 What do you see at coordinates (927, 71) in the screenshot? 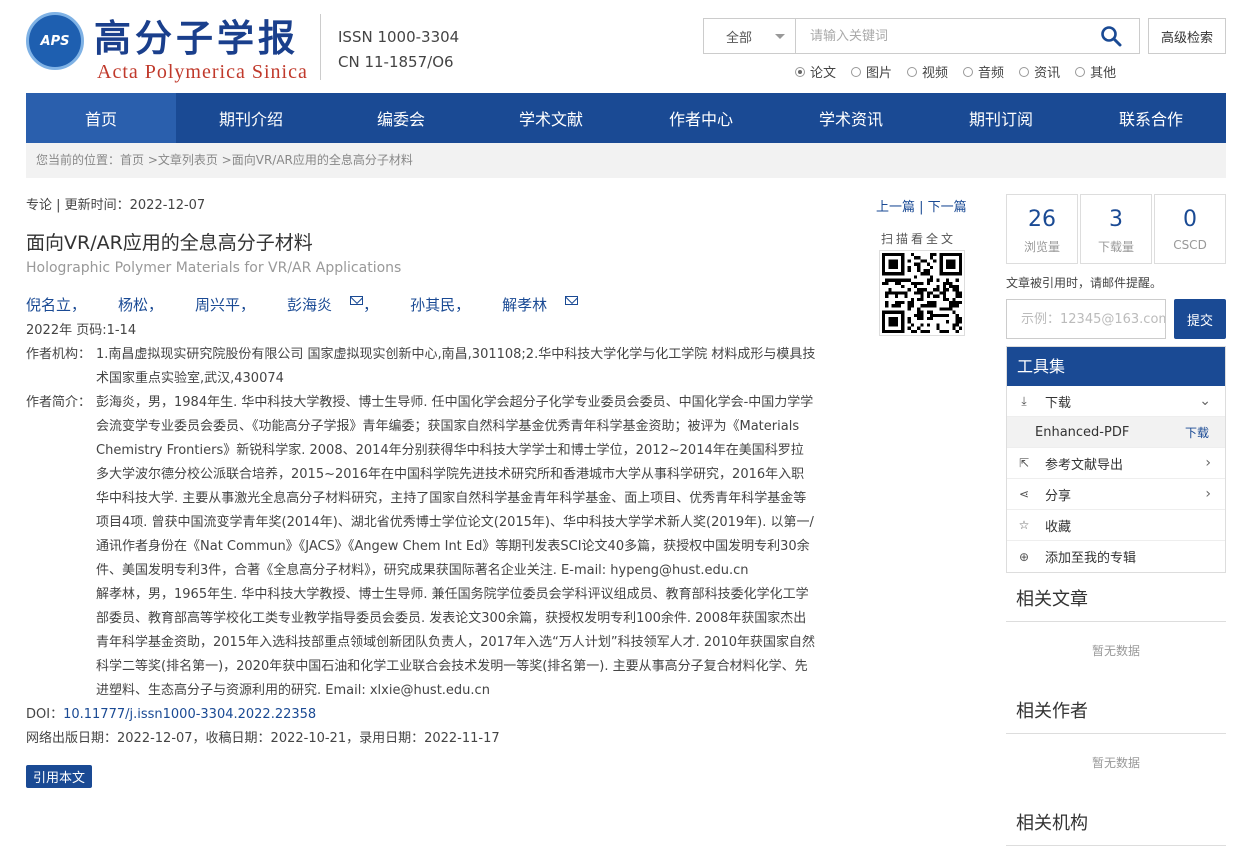
I see `radio-video: 视频` at bounding box center [927, 71].